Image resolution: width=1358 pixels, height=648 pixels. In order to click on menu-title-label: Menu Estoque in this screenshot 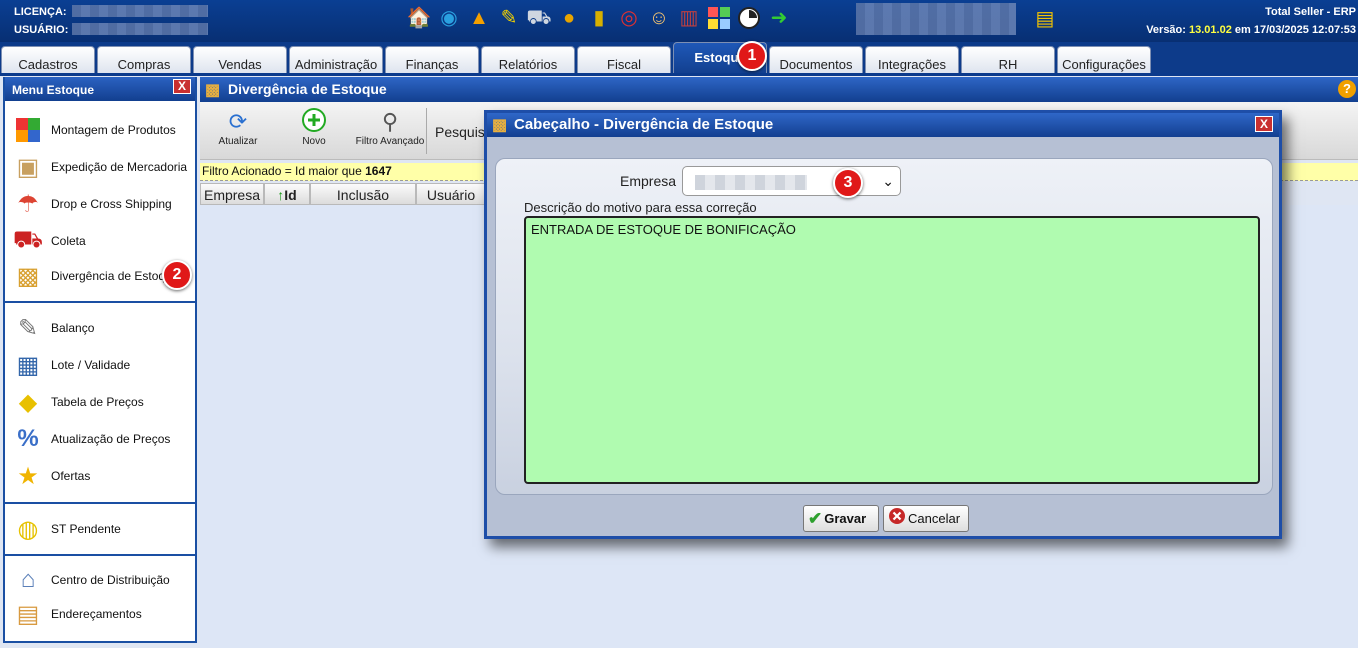, I will do `click(53, 90)`.